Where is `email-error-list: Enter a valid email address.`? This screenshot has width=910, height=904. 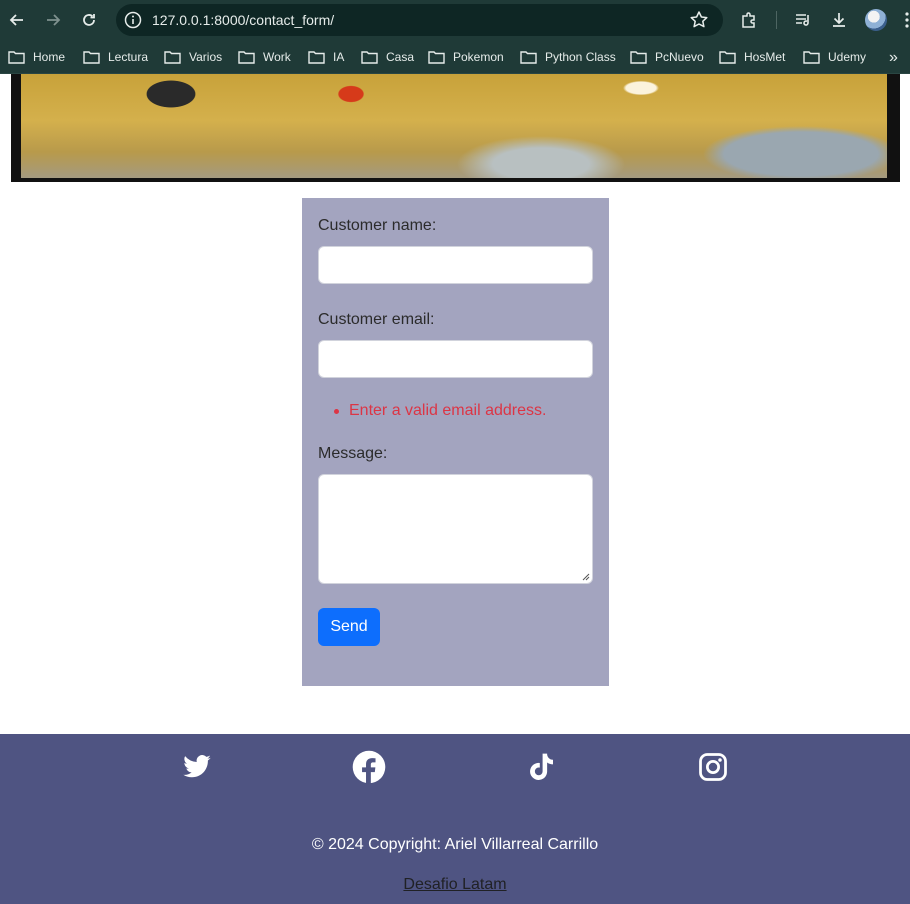
email-error-list: Enter a valid email address. is located at coordinates (432, 411).